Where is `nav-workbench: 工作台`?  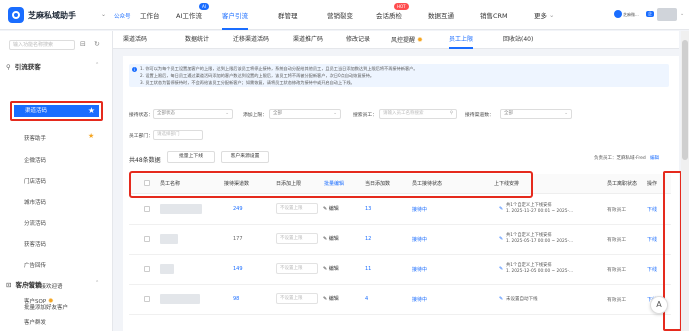
nav-workbench: 工作台 is located at coordinates (150, 15).